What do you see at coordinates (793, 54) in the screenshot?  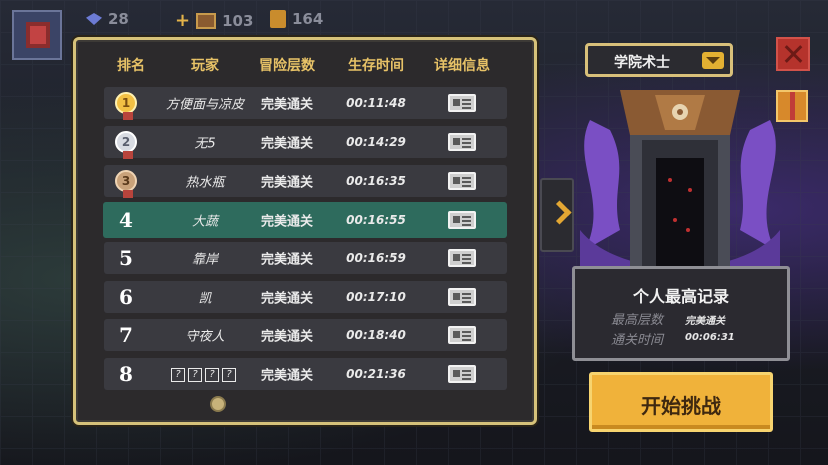 I see `close-icon` at bounding box center [793, 54].